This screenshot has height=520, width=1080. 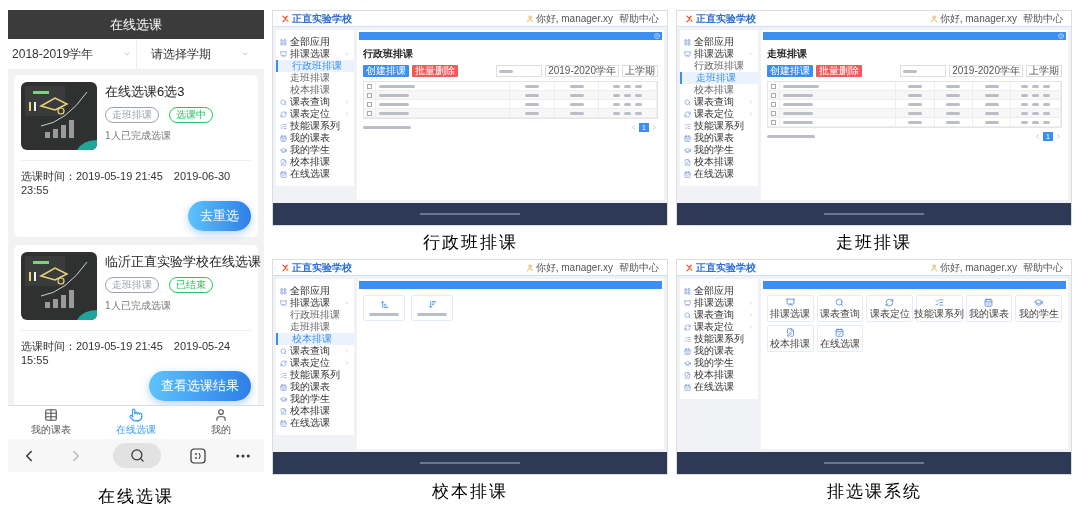 What do you see at coordinates (137, 455) in the screenshot?
I see `search-button` at bounding box center [137, 455].